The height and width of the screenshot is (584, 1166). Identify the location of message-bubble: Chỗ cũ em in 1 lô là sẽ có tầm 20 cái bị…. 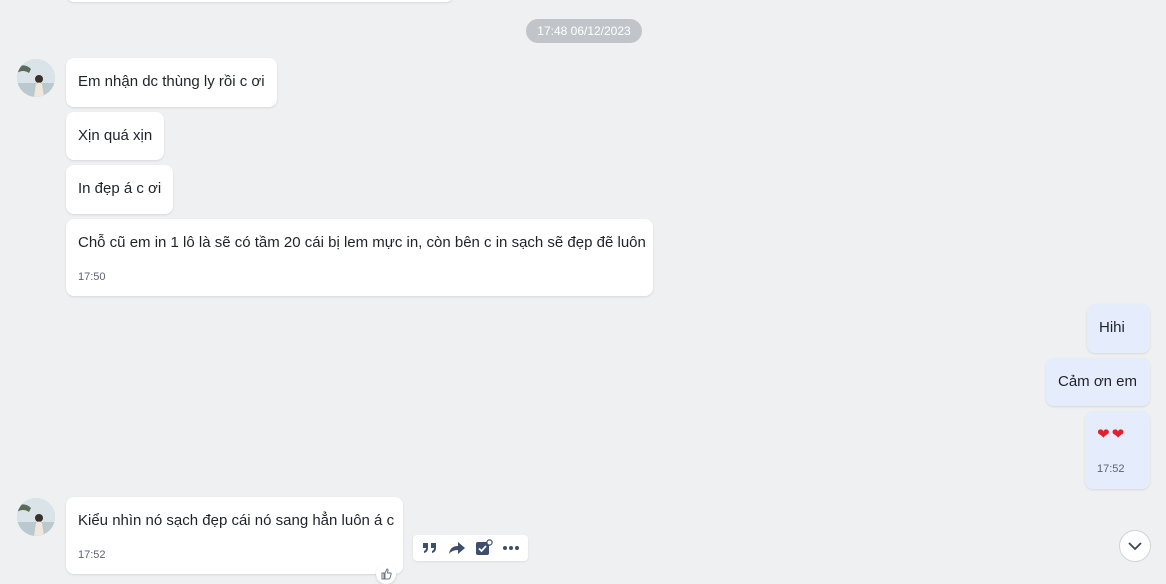
(359, 257).